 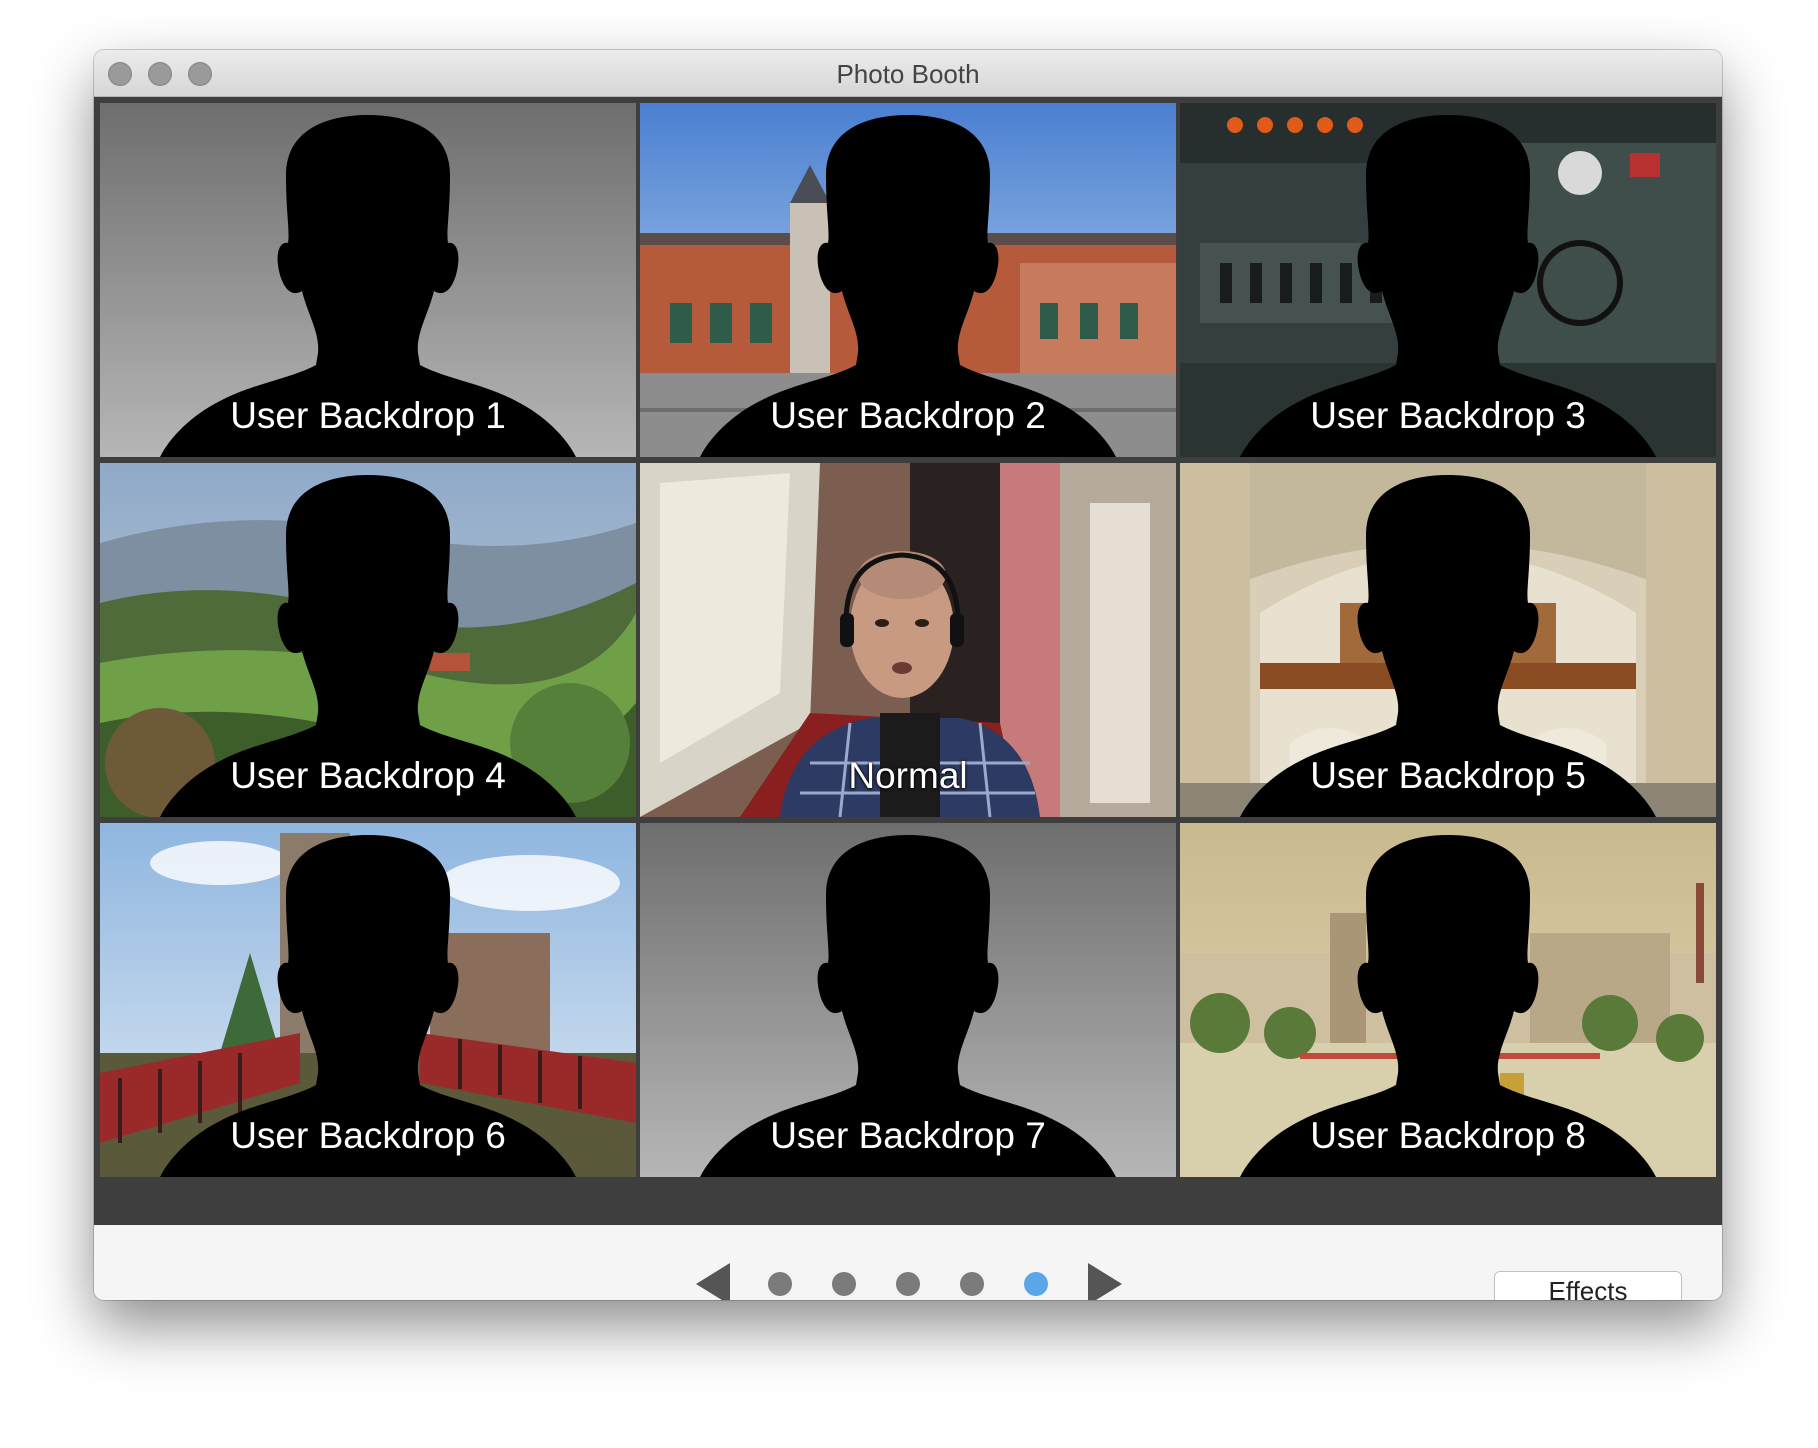 I want to click on tile-label: User Backdrop 4, so click(x=368, y=775).